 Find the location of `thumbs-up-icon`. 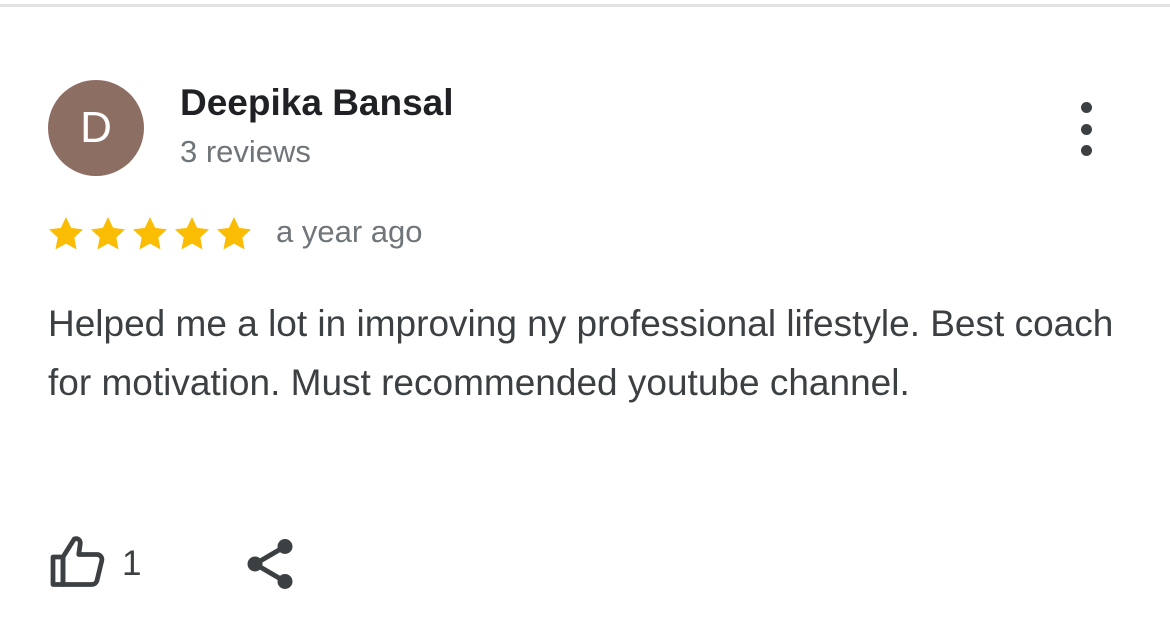

thumbs-up-icon is located at coordinates (78, 564).